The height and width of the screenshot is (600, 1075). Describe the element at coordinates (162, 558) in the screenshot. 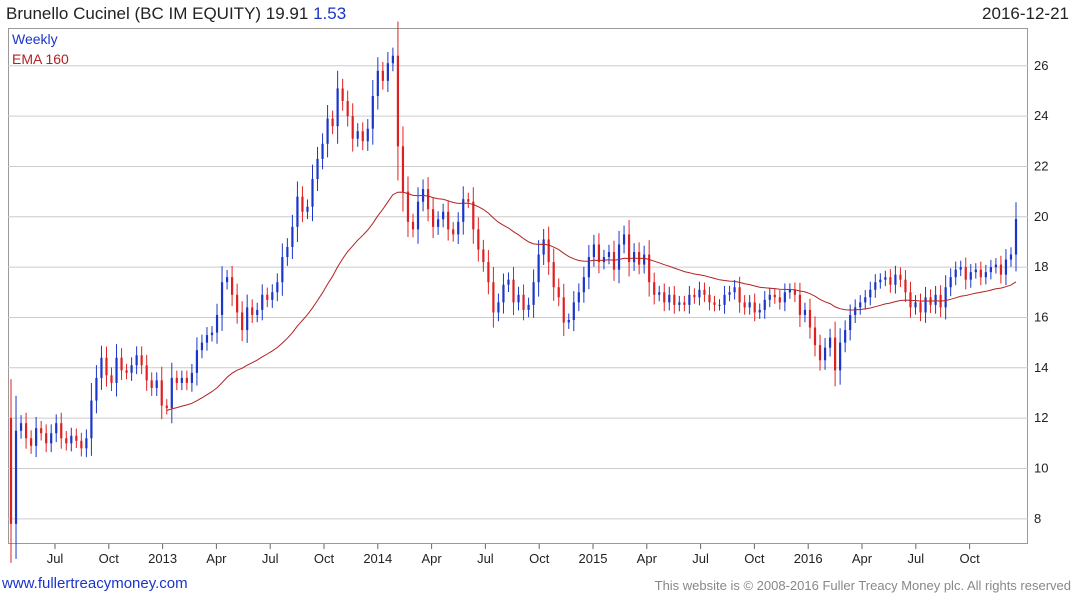

I see `x-tick-label: 2013` at that location.